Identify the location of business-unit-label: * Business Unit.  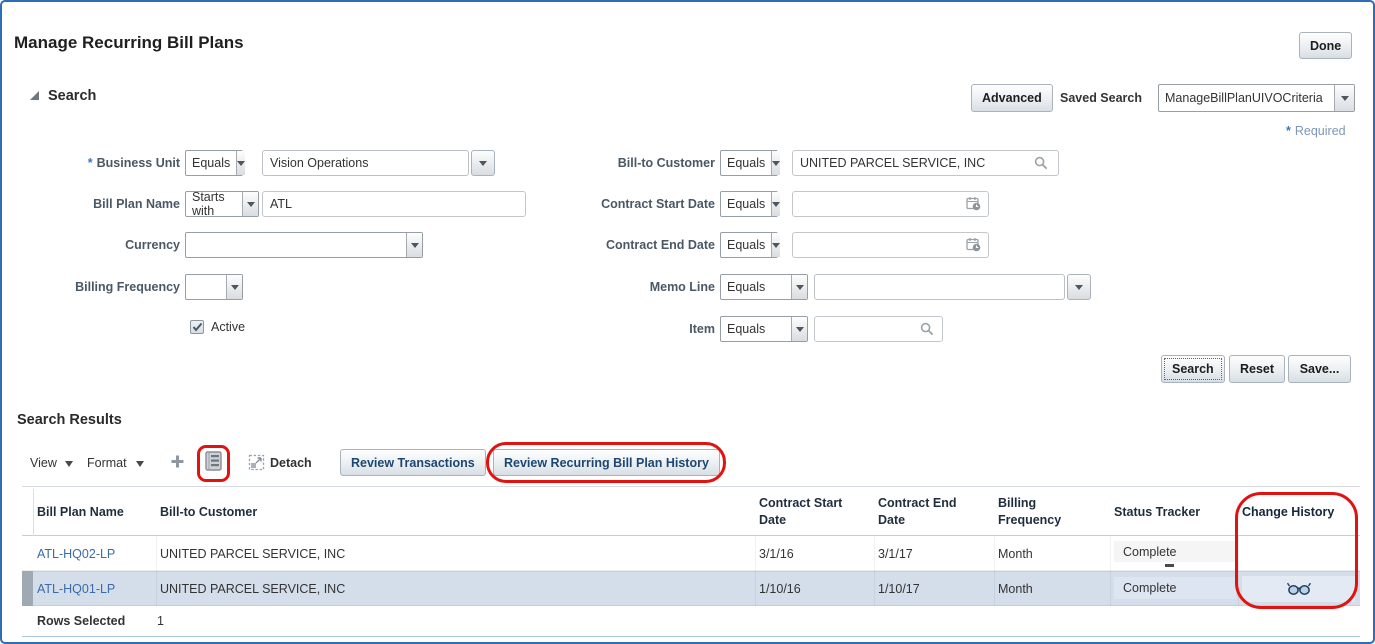
(133, 163).